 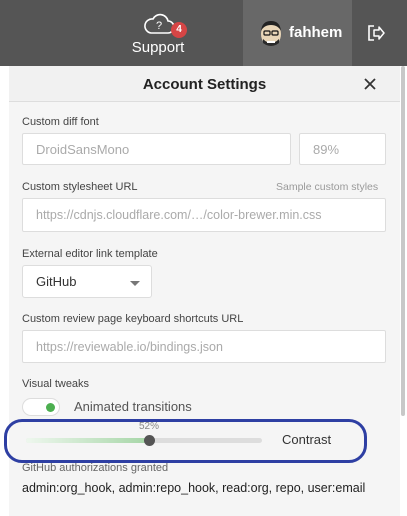 I want to click on shortcuts-input: https://reviewable.io/bindings.json, so click(x=204, y=346).